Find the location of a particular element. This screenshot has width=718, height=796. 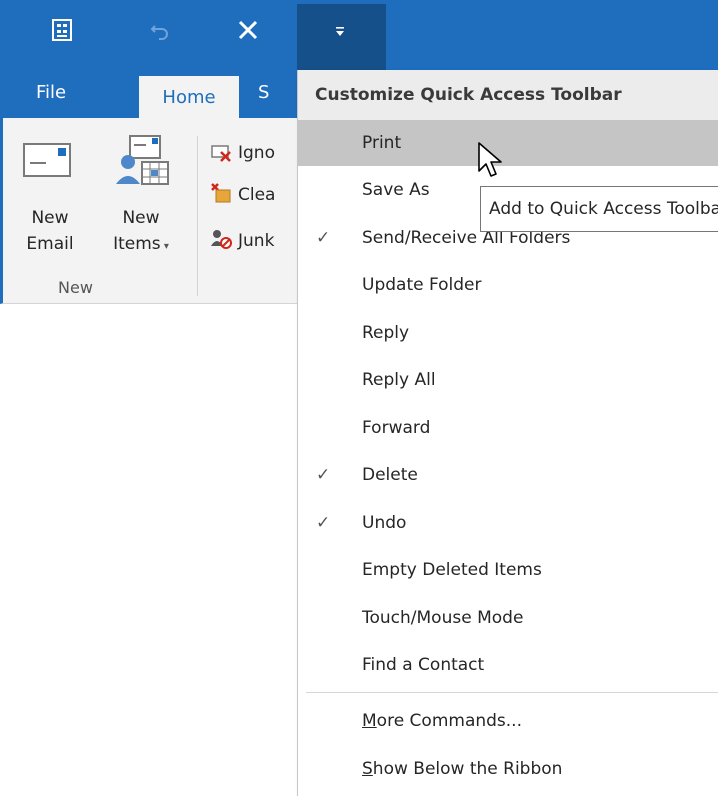

menu-separator is located at coordinates (512, 692).